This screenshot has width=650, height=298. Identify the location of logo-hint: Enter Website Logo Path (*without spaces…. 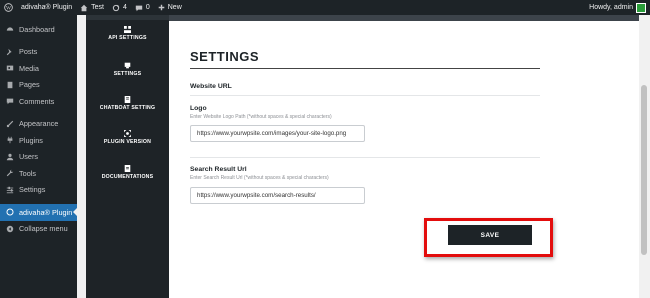
(261, 117).